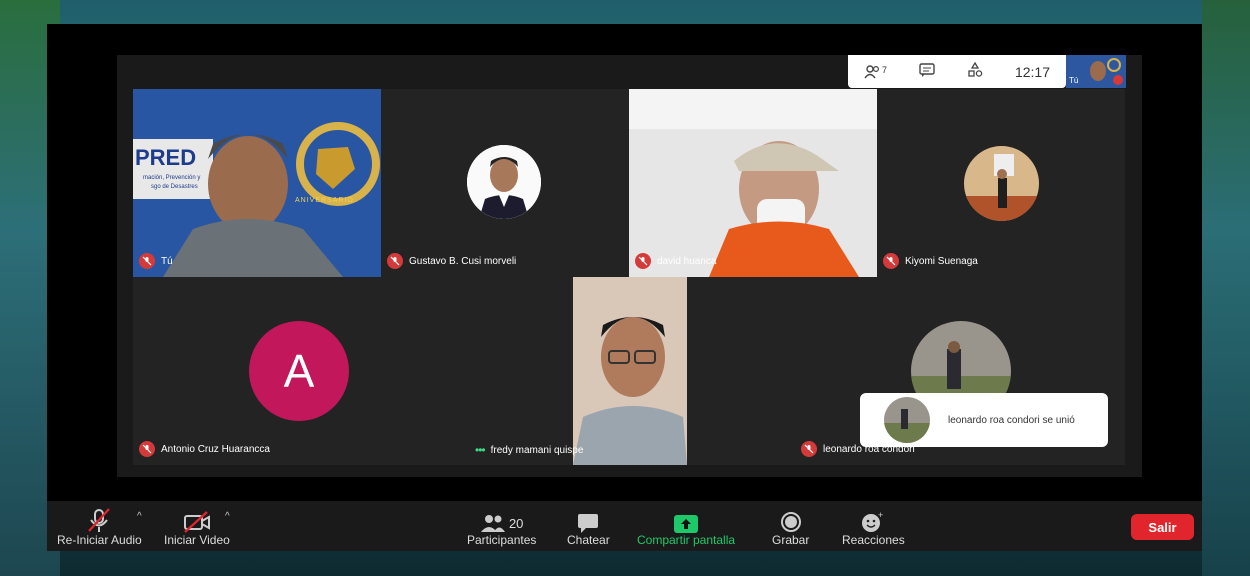 The height and width of the screenshot is (576, 1250). I want to click on join-notification: leonardo roa condori se unió, so click(984, 420).